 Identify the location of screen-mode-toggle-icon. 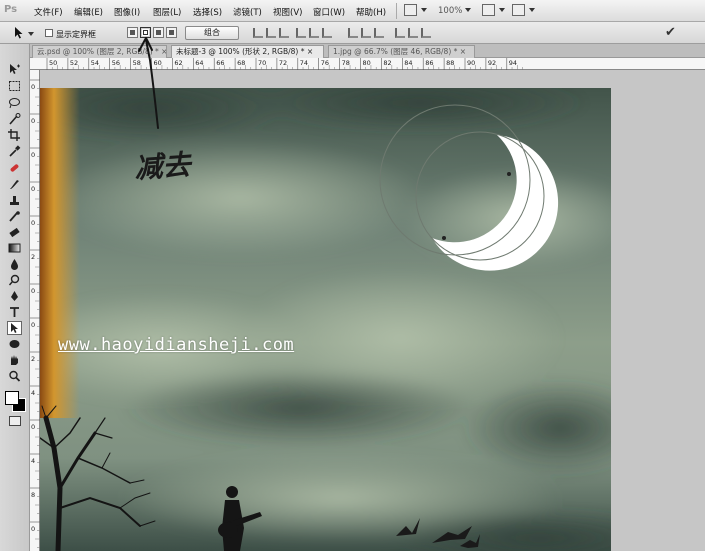
(518, 10).